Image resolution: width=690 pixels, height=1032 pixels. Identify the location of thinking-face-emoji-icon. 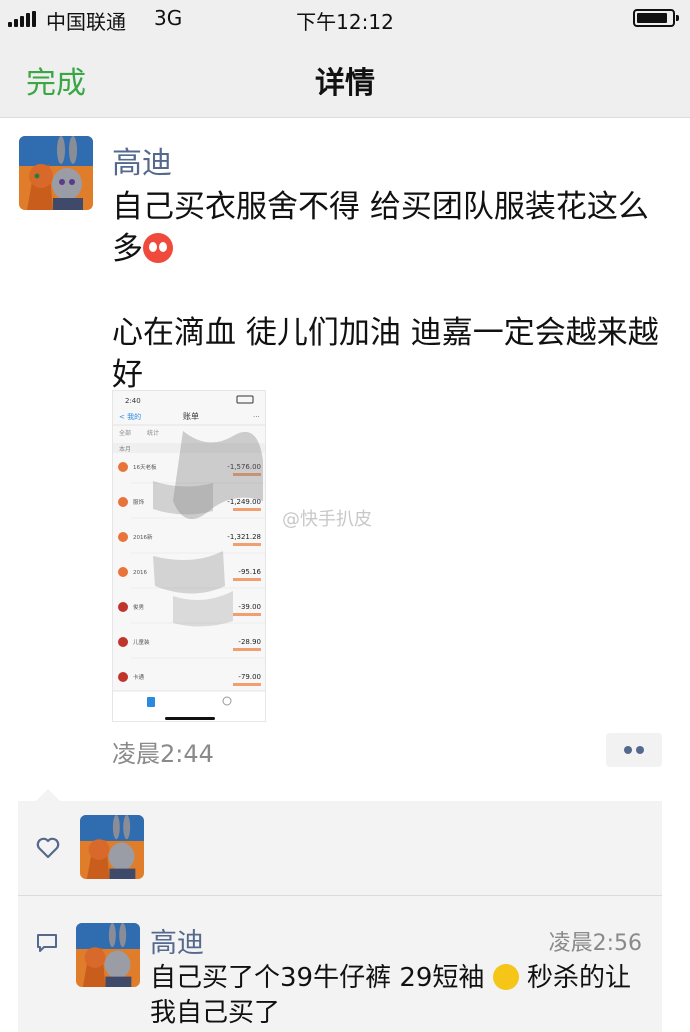
(505, 977).